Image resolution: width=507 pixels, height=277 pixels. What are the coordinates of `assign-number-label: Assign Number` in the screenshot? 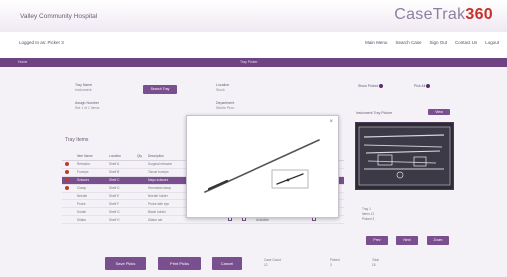 It's located at (87, 103).